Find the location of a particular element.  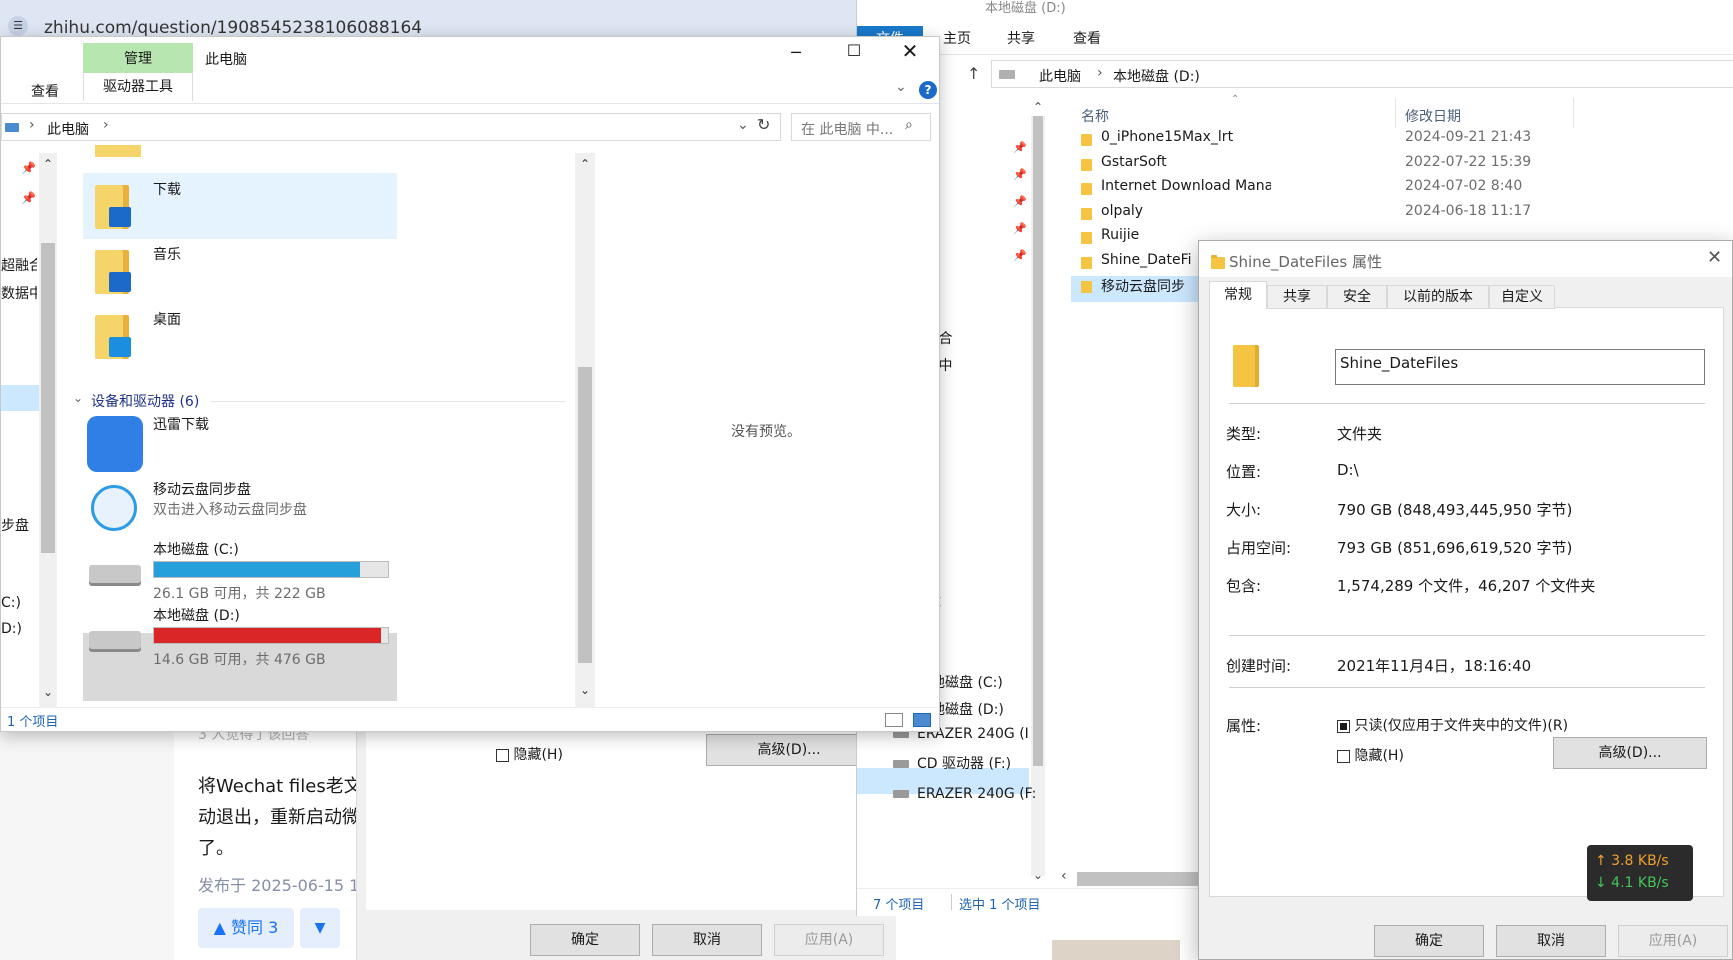

minimize-button: ─ is located at coordinates (796, 56).